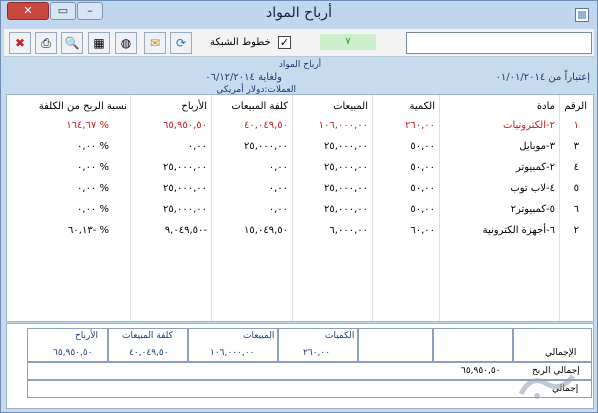  What do you see at coordinates (350, 107) in the screenshot?
I see `header-sales: المبيعات` at bounding box center [350, 107].